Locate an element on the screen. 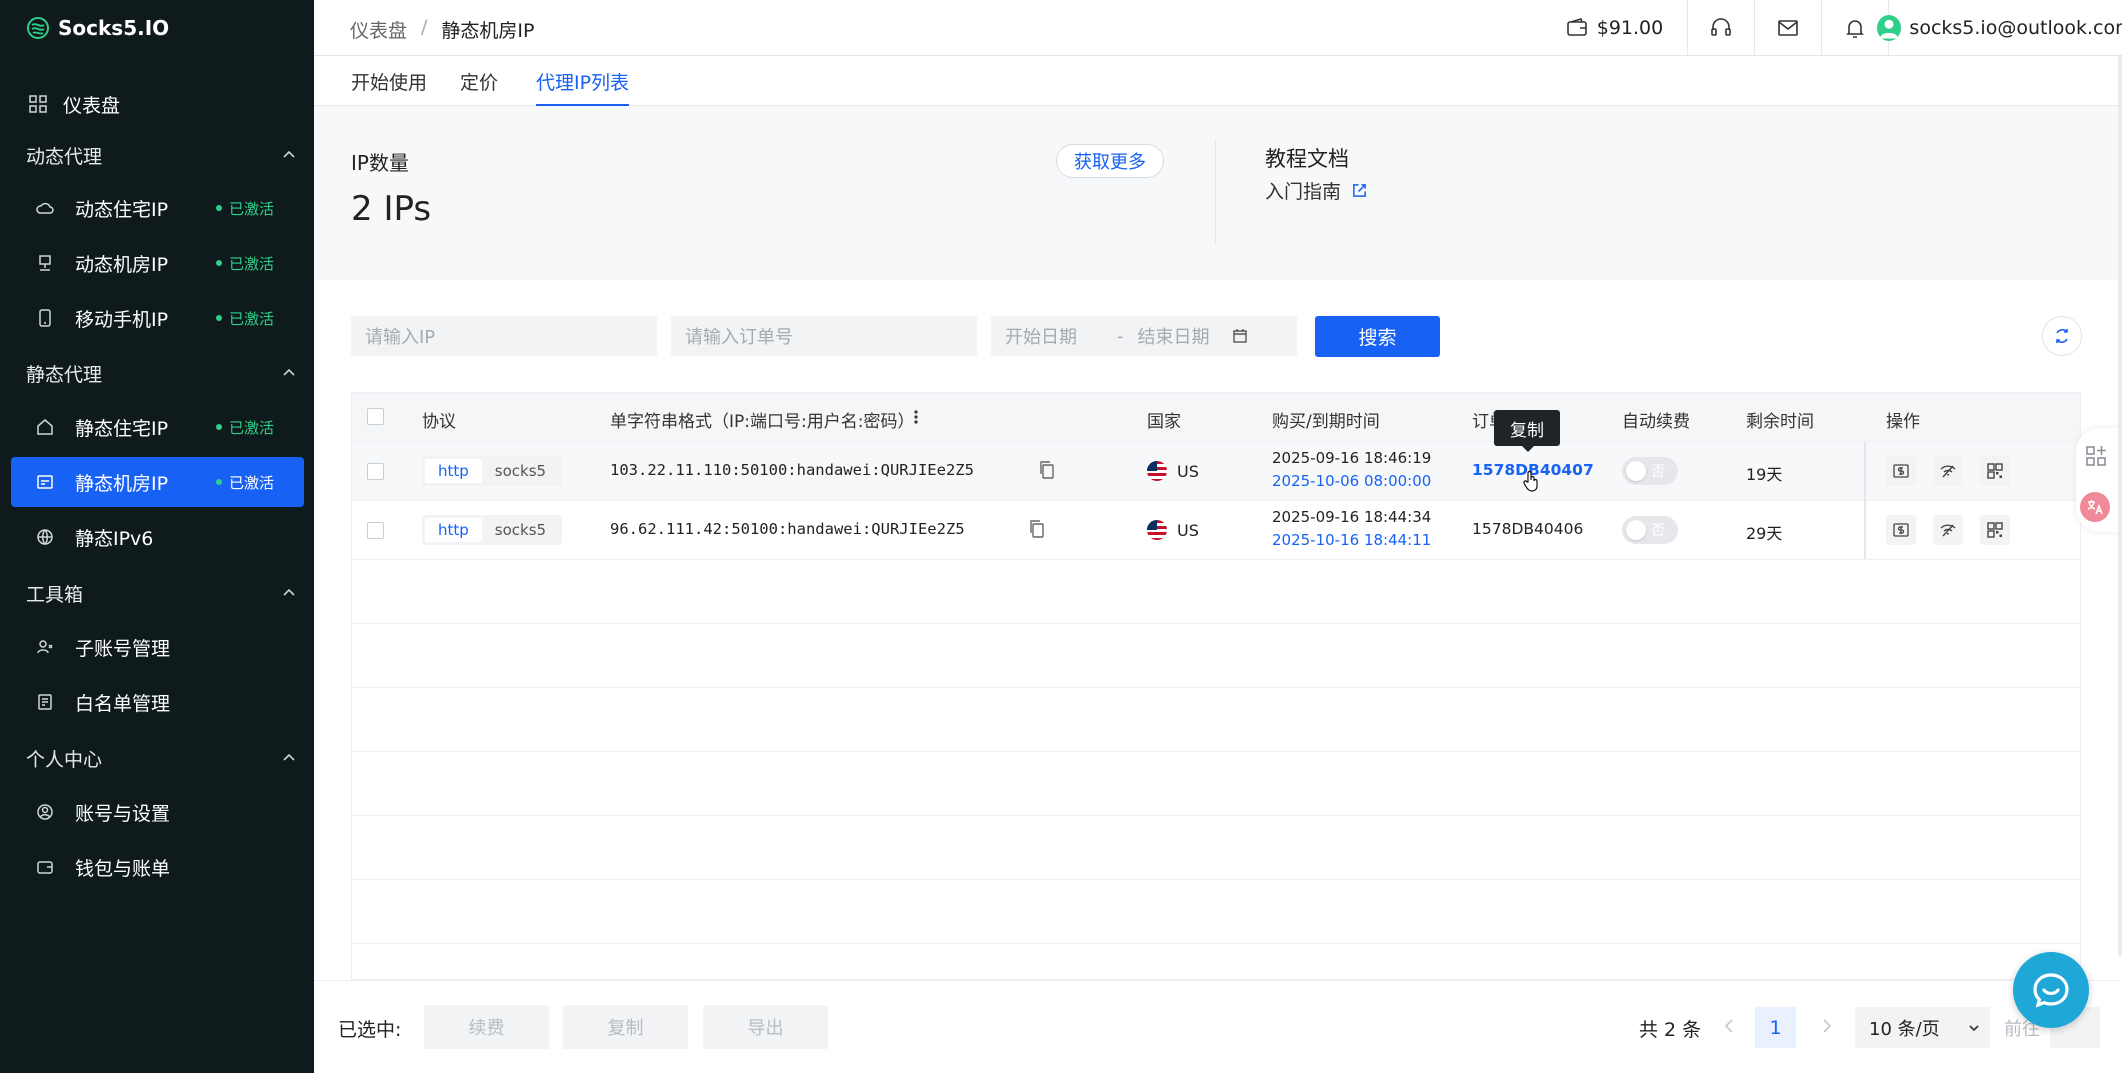  sidebar-item-static-ipv6: 静态IPv6 is located at coordinates (157, 537).